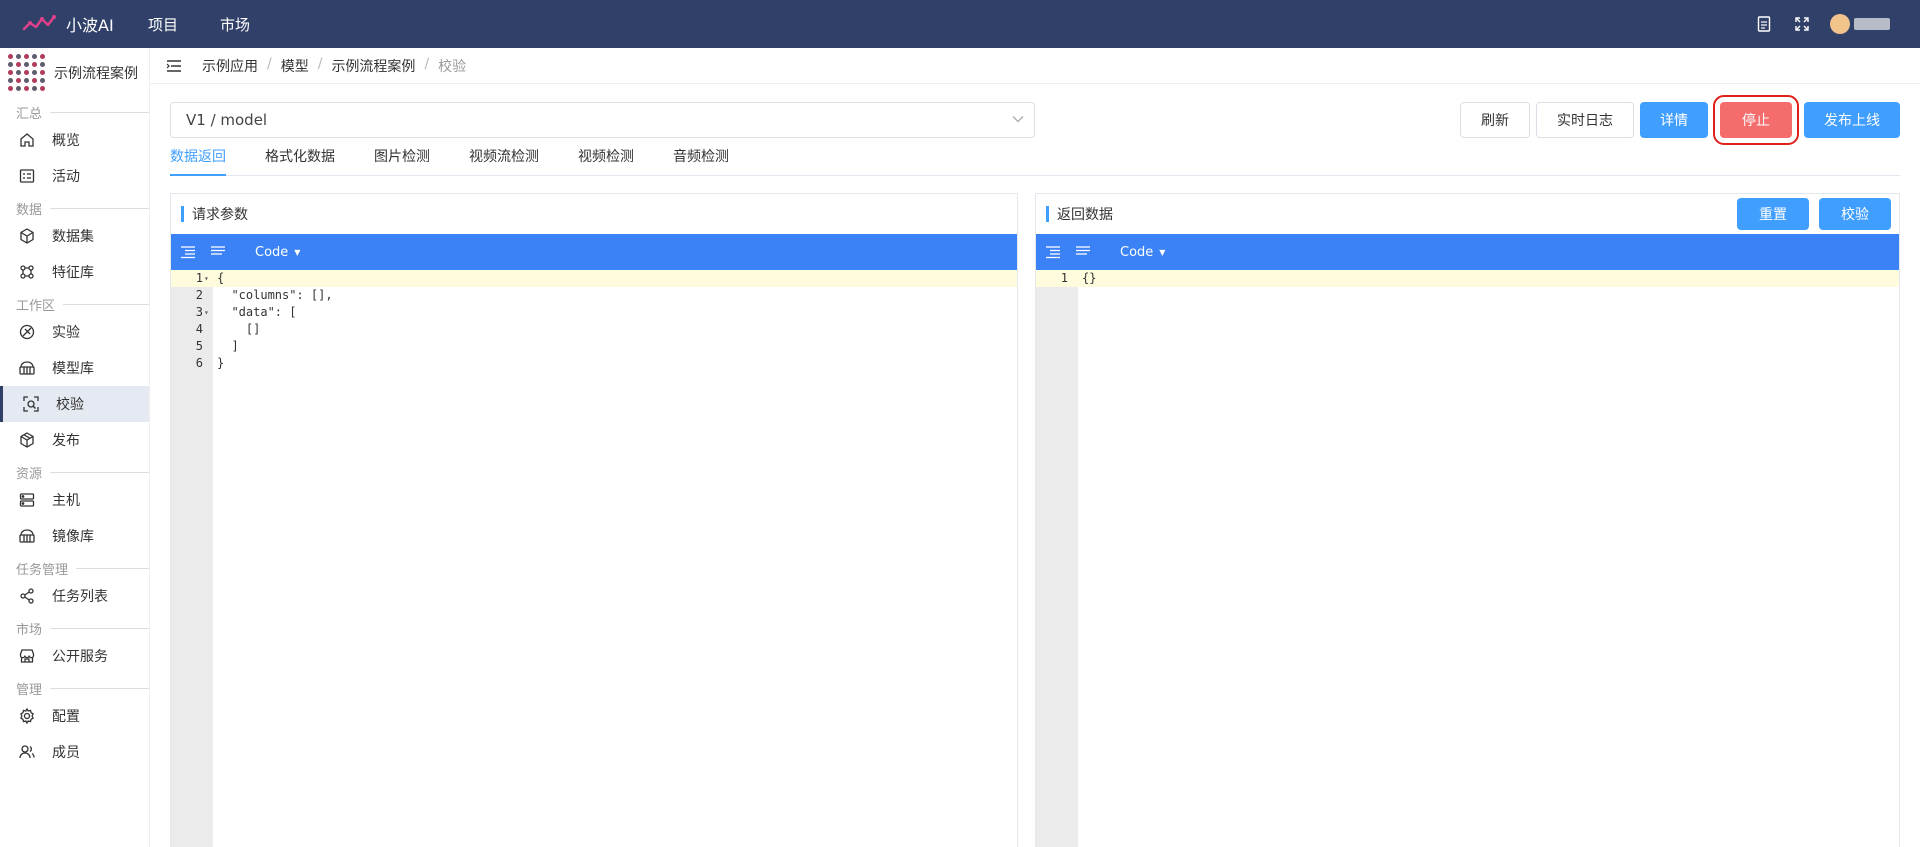 Image resolution: width=1920 pixels, height=847 pixels. Describe the element at coordinates (74, 404) in the screenshot. I see `sidebar-item-validate: 校验` at that location.